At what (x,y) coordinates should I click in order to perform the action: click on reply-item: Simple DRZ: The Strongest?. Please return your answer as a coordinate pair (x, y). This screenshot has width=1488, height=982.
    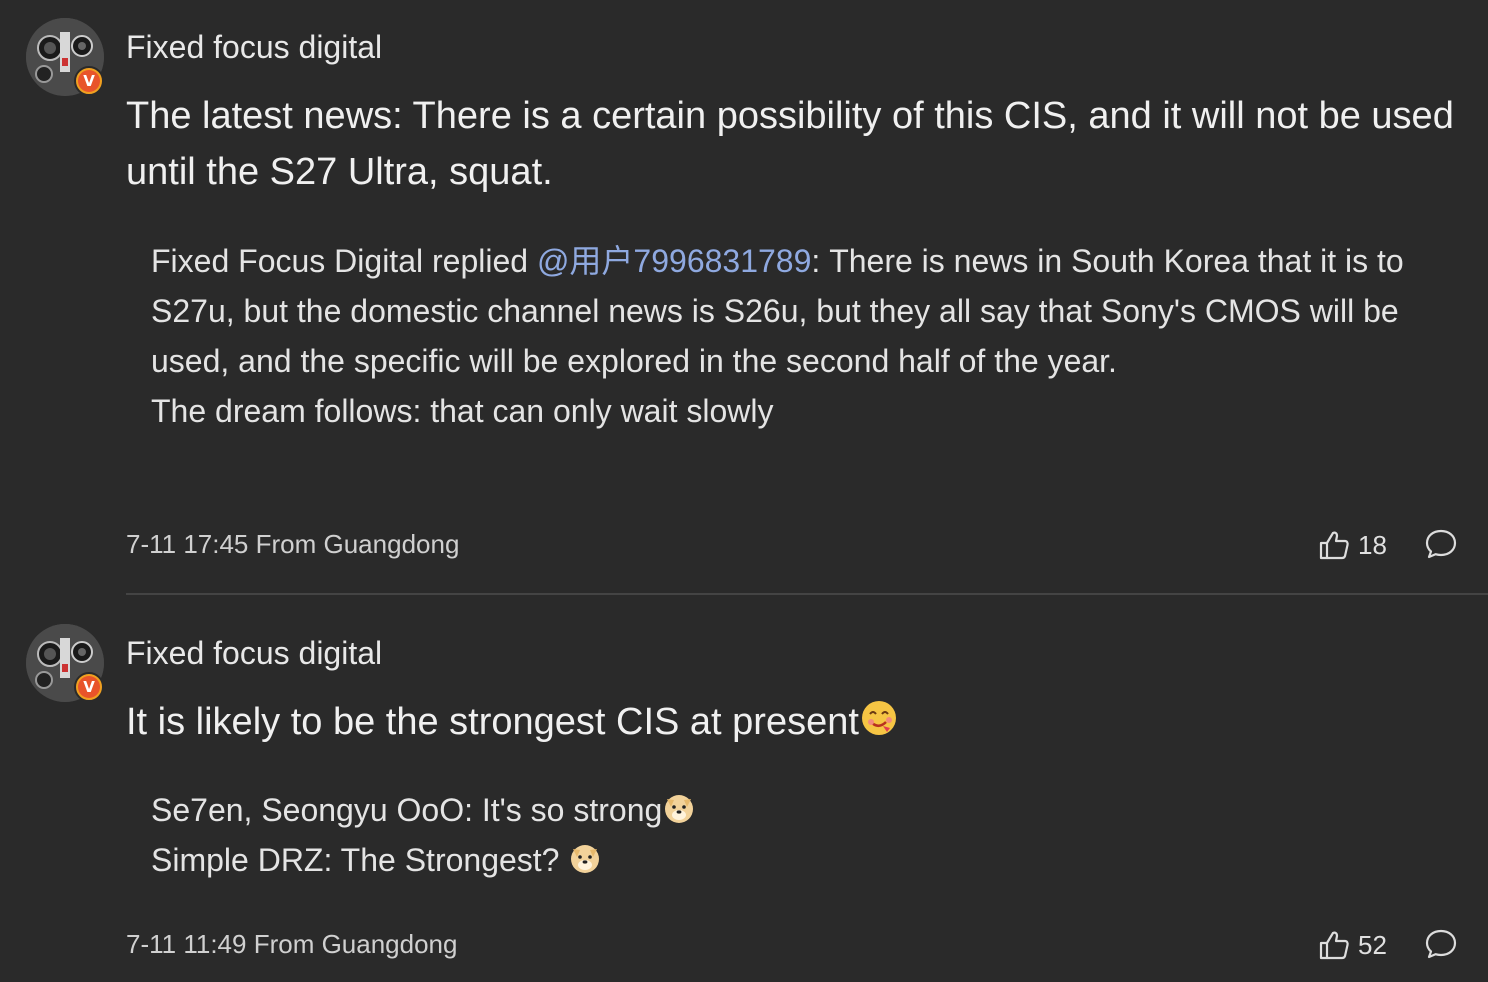
    Looking at the image, I should click on (796, 860).